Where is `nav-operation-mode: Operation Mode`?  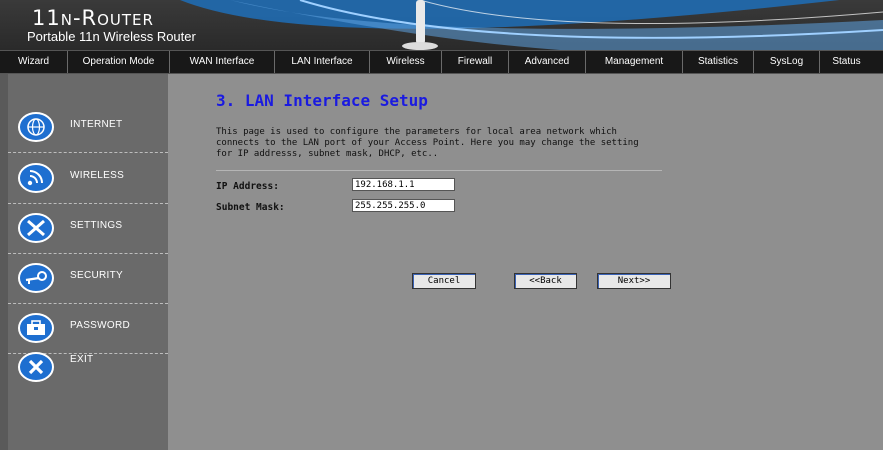 nav-operation-mode: Operation Mode is located at coordinates (119, 62).